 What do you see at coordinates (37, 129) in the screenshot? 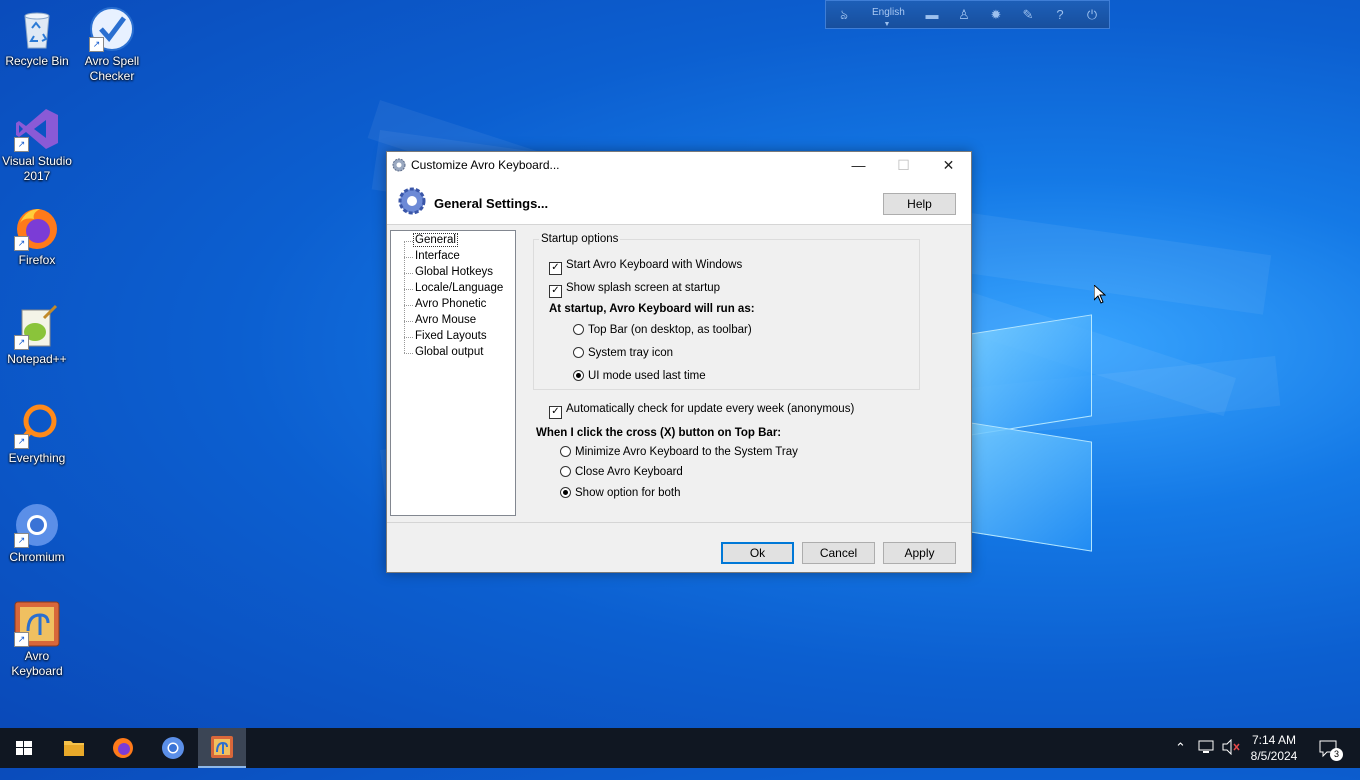
I see `visual-studio-icon: ↗` at bounding box center [37, 129].